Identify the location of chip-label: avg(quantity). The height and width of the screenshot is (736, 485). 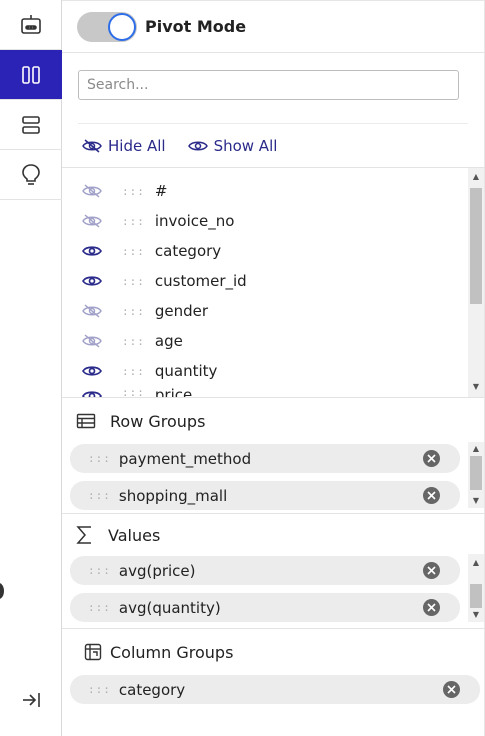
(169, 607).